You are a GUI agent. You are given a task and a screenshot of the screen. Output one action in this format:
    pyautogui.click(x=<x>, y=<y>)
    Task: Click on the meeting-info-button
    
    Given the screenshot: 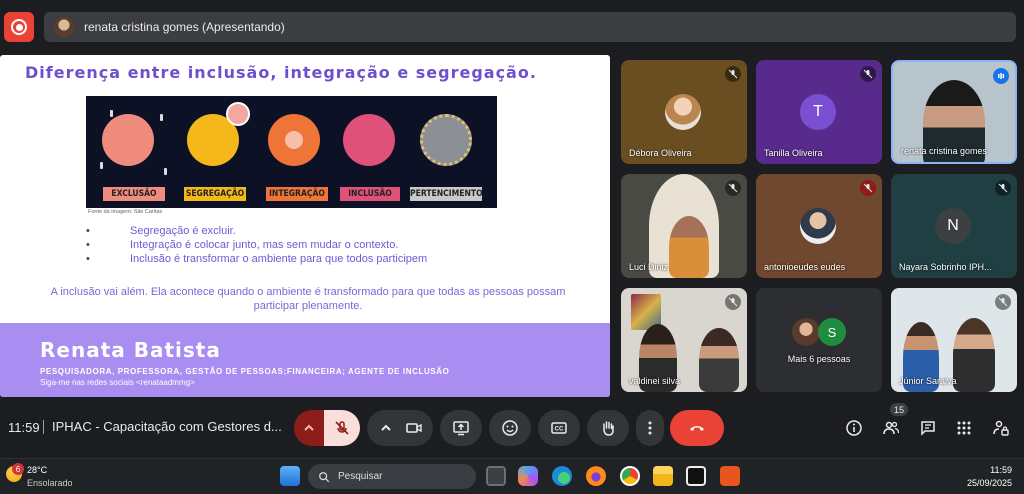 What is the action you would take?
    pyautogui.click(x=854, y=428)
    